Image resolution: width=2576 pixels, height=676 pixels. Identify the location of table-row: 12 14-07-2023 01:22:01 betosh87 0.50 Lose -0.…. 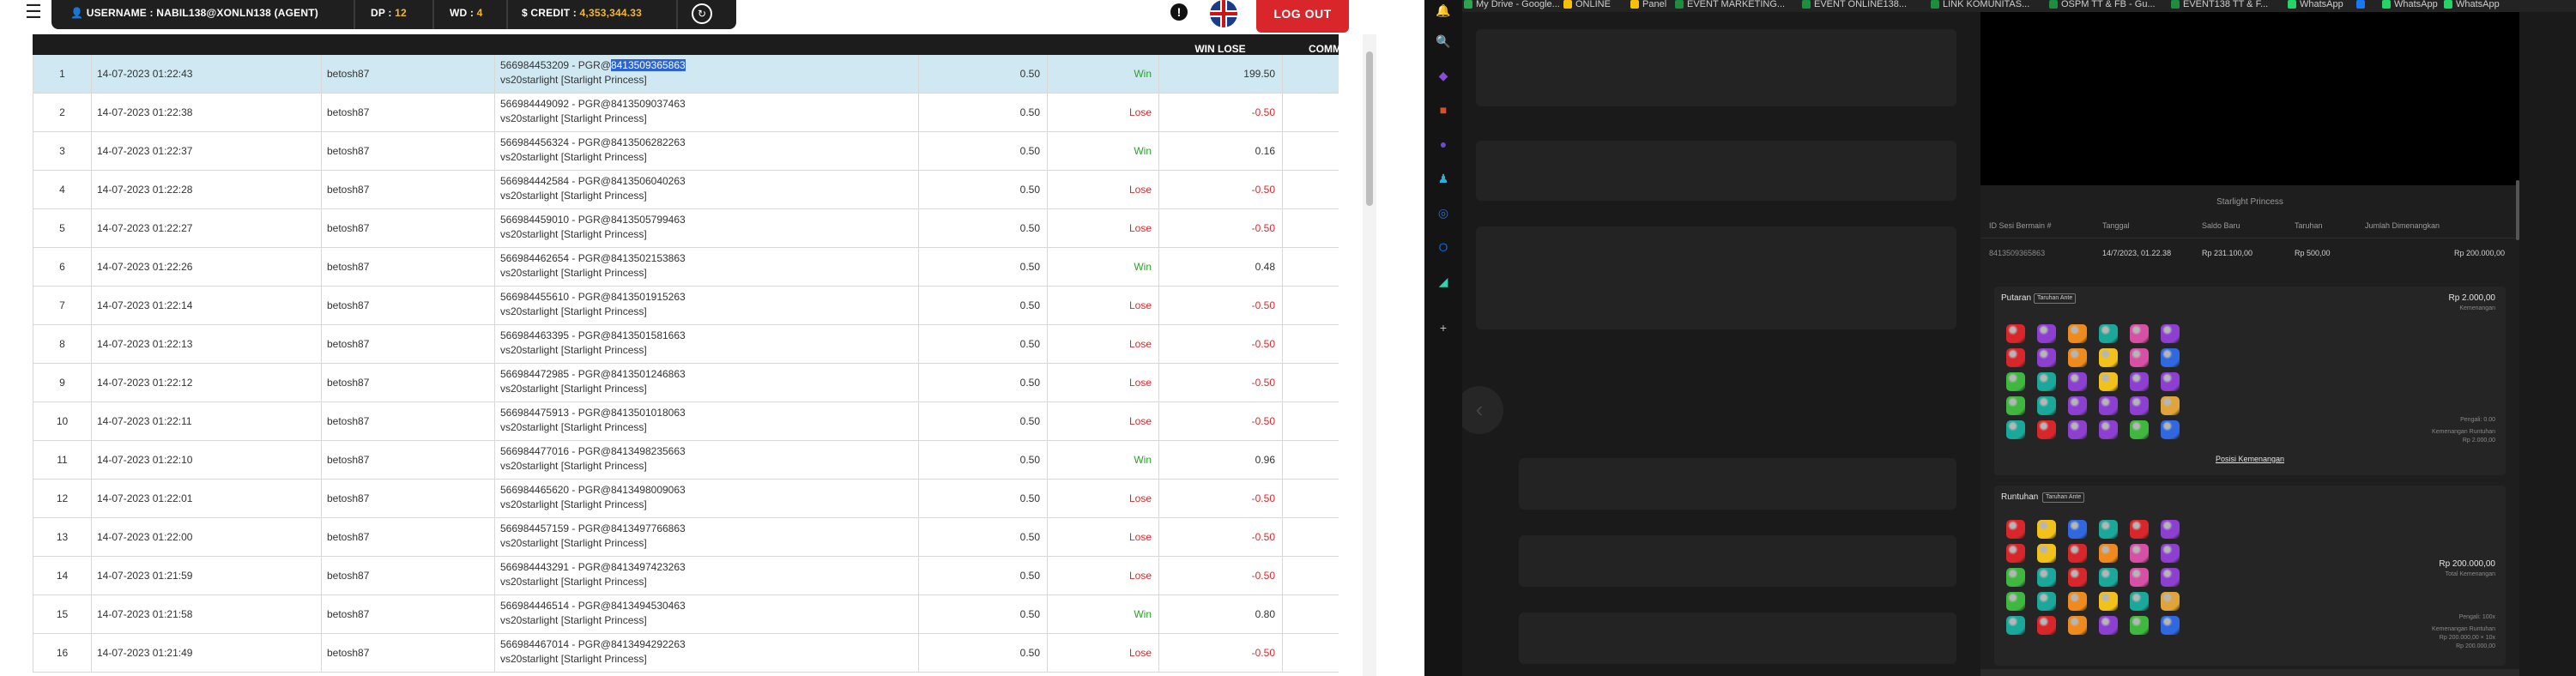
(686, 499).